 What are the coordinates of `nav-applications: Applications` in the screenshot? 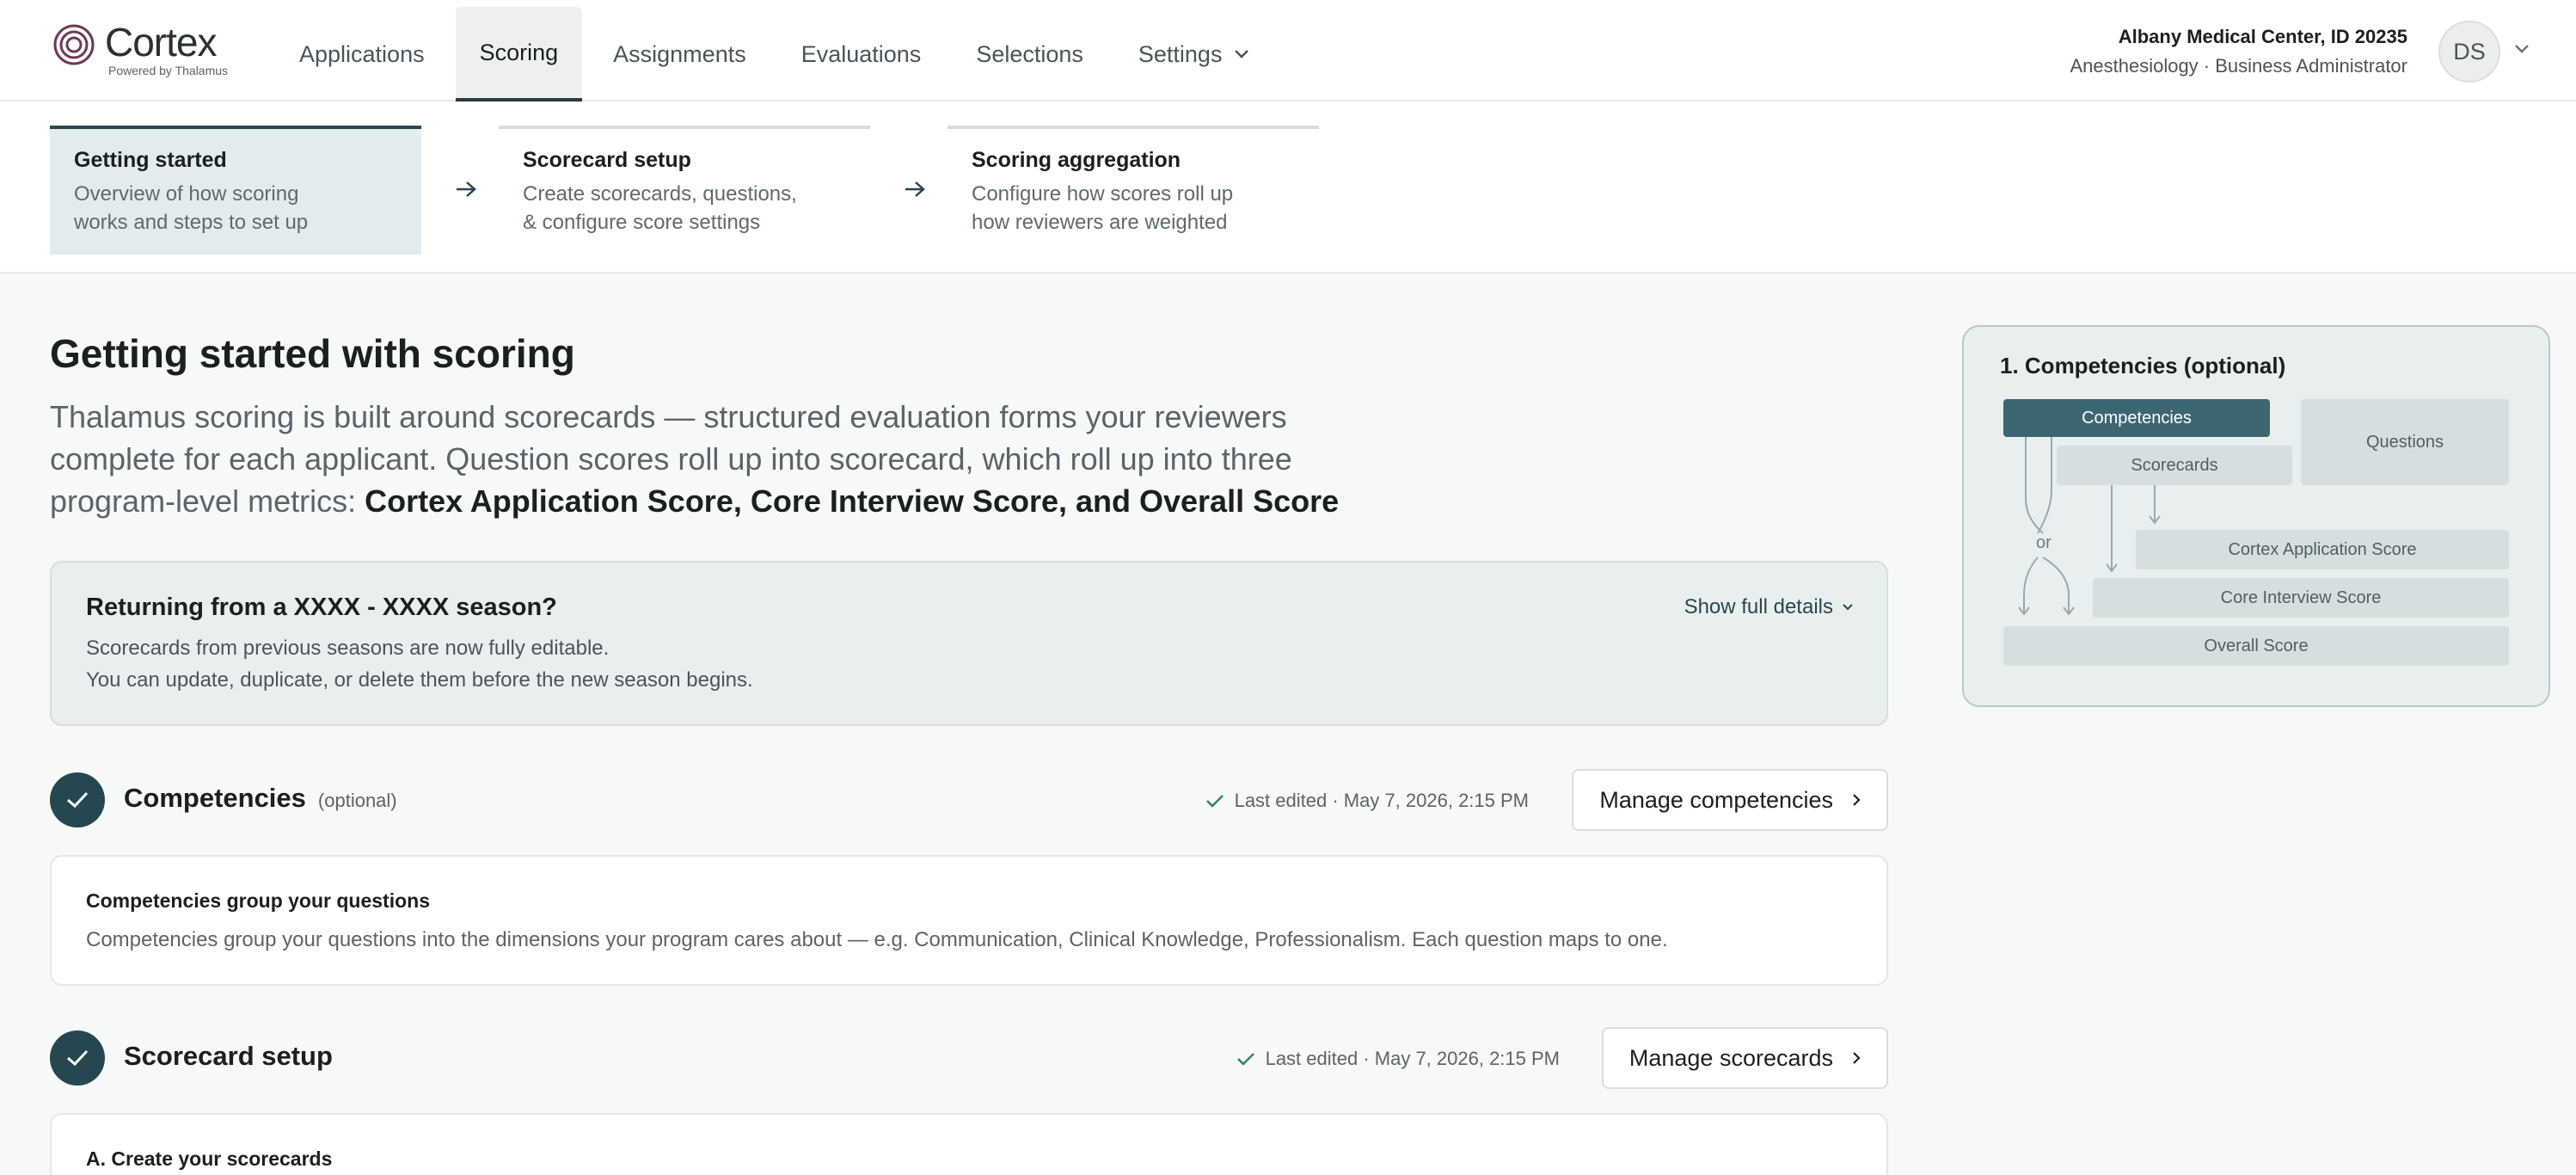 It's located at (362, 54).